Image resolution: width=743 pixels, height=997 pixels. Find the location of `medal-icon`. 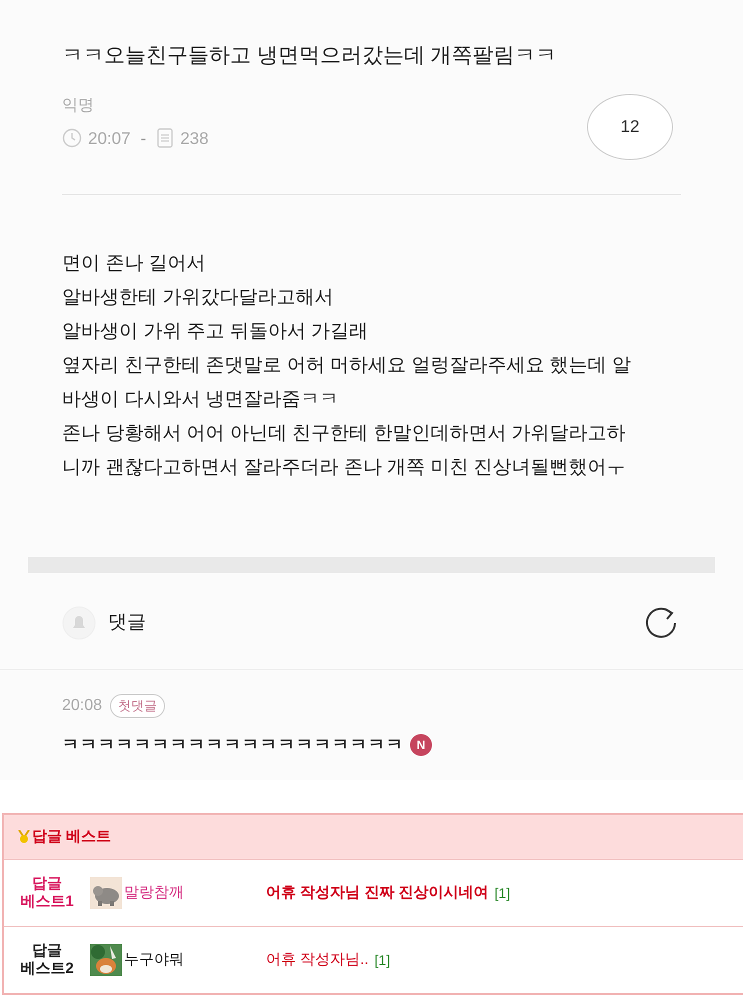

medal-icon is located at coordinates (24, 837).